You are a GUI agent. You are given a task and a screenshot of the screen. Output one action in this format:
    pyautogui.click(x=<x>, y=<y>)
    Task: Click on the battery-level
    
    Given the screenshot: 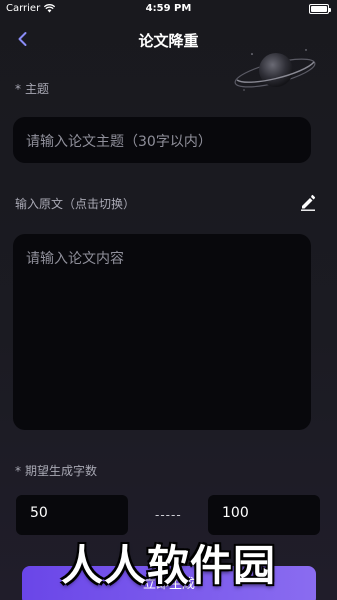 What is the action you would take?
    pyautogui.click(x=319, y=9)
    